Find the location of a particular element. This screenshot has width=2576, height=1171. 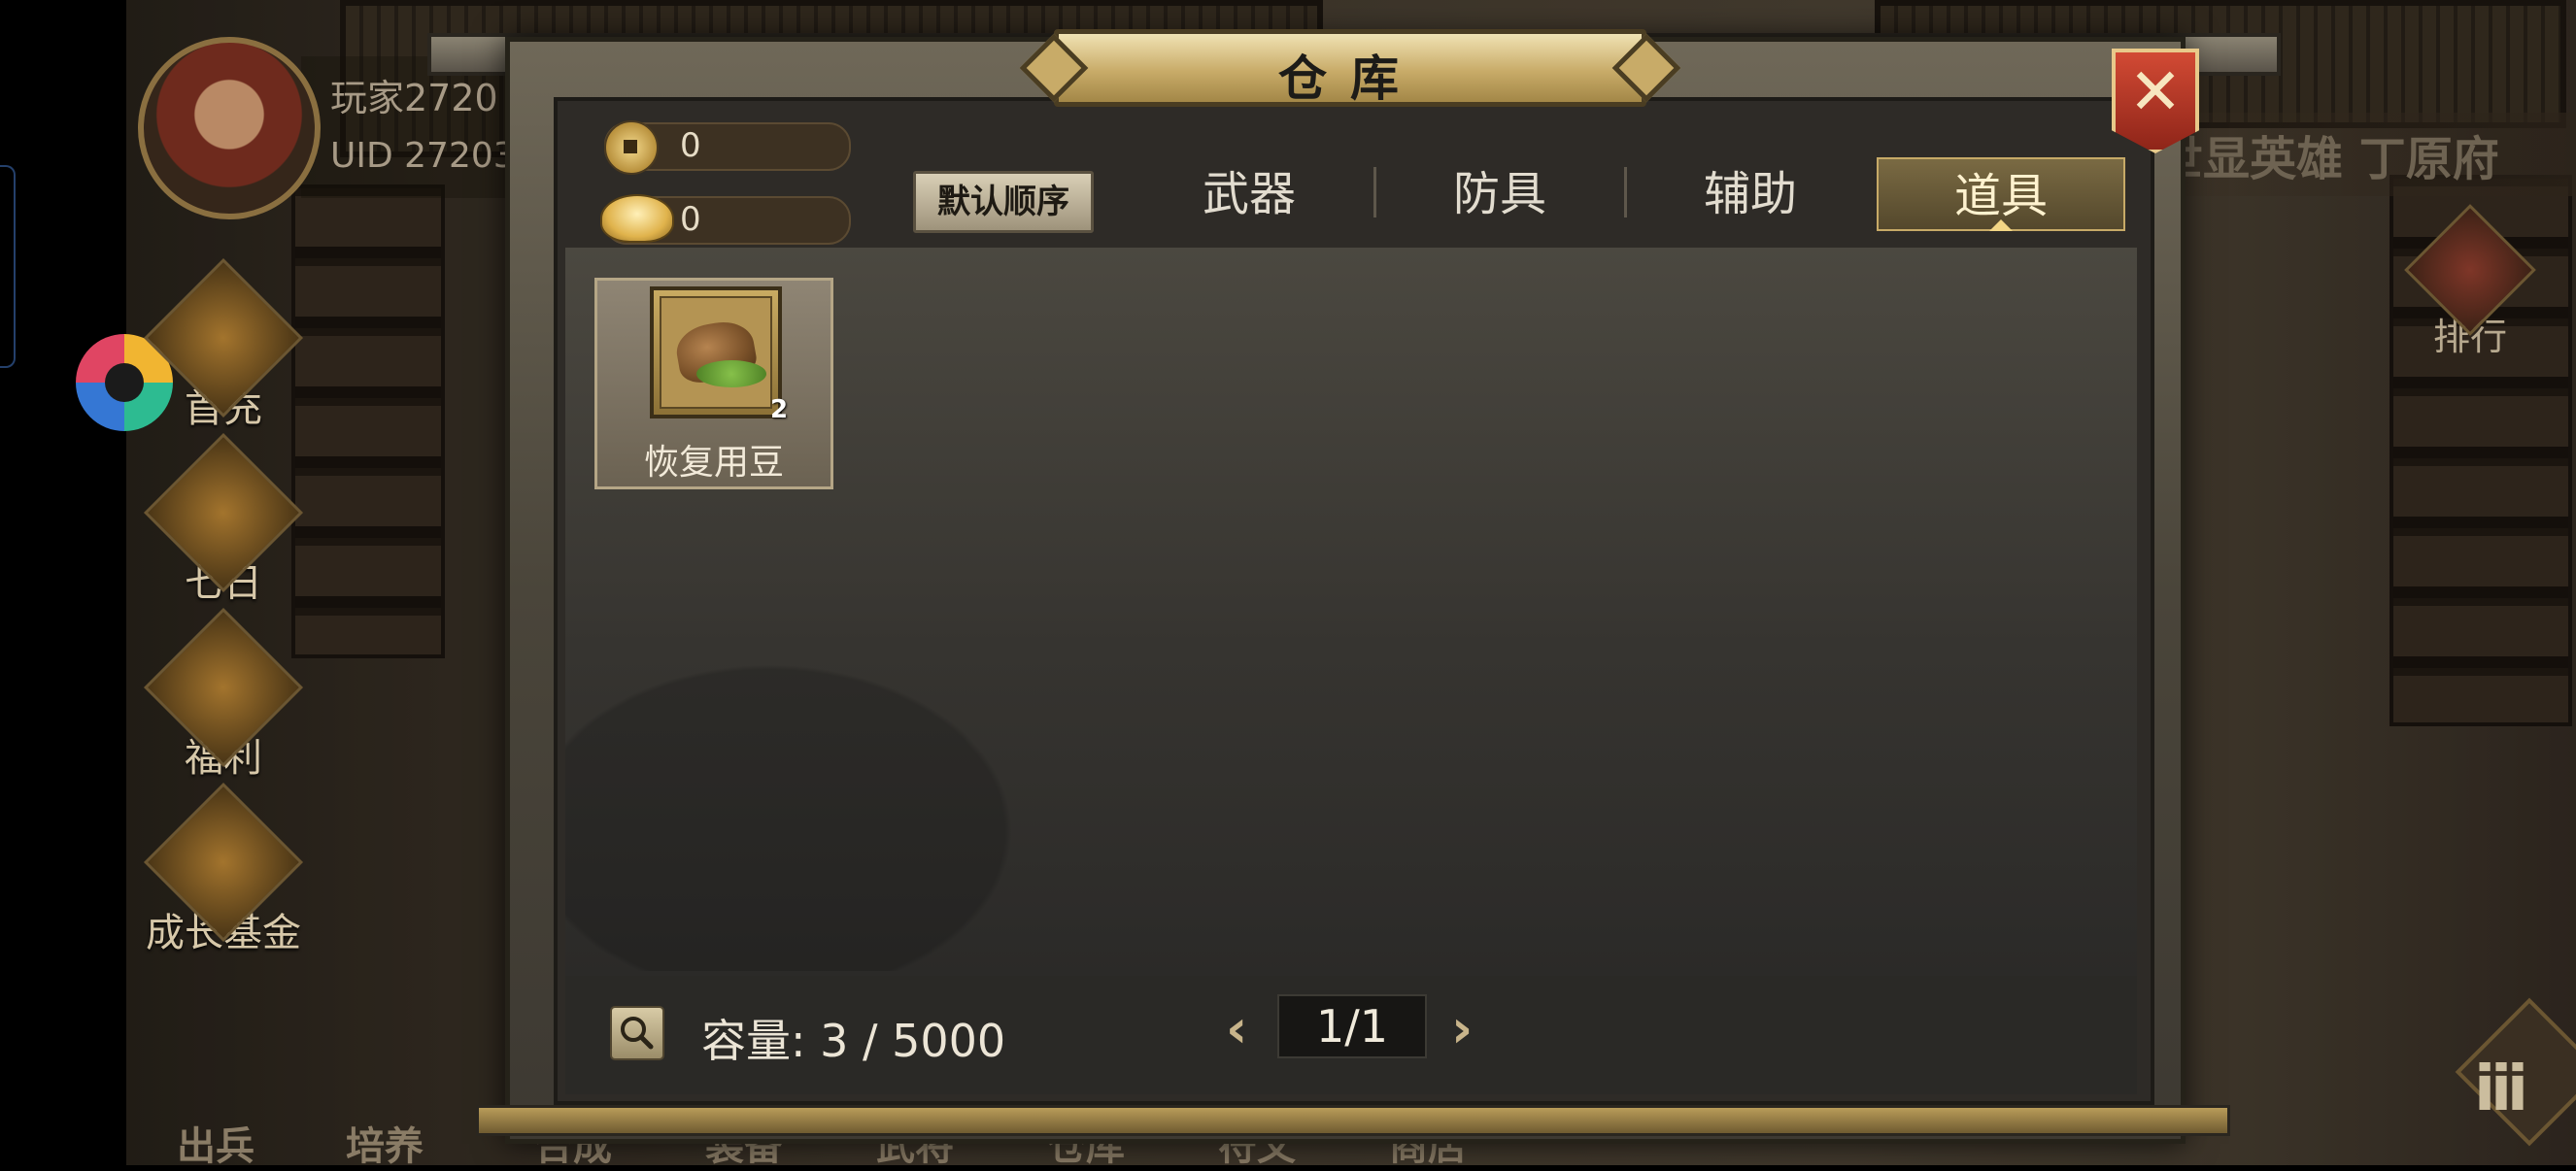

player-uid: UID 27203 is located at coordinates (423, 156).